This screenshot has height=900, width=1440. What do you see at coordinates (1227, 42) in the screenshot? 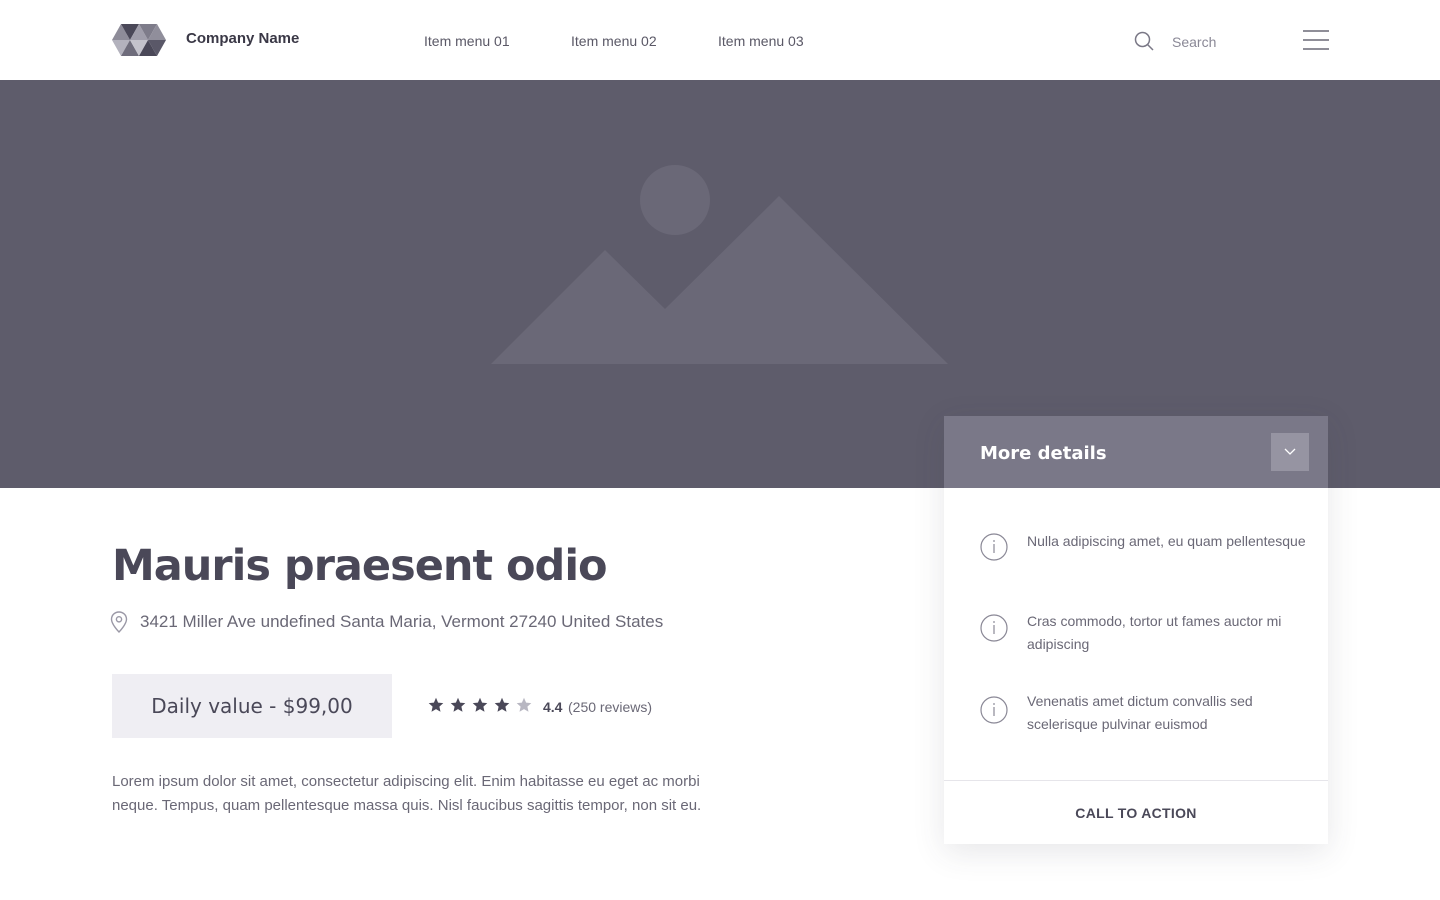
I see `search-input` at bounding box center [1227, 42].